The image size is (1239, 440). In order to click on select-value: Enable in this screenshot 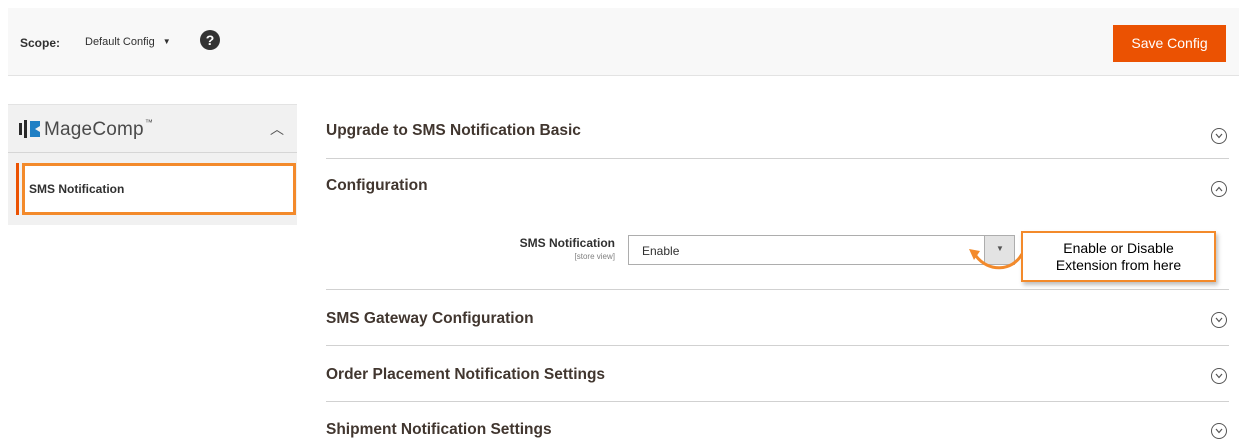, I will do `click(661, 251)`.